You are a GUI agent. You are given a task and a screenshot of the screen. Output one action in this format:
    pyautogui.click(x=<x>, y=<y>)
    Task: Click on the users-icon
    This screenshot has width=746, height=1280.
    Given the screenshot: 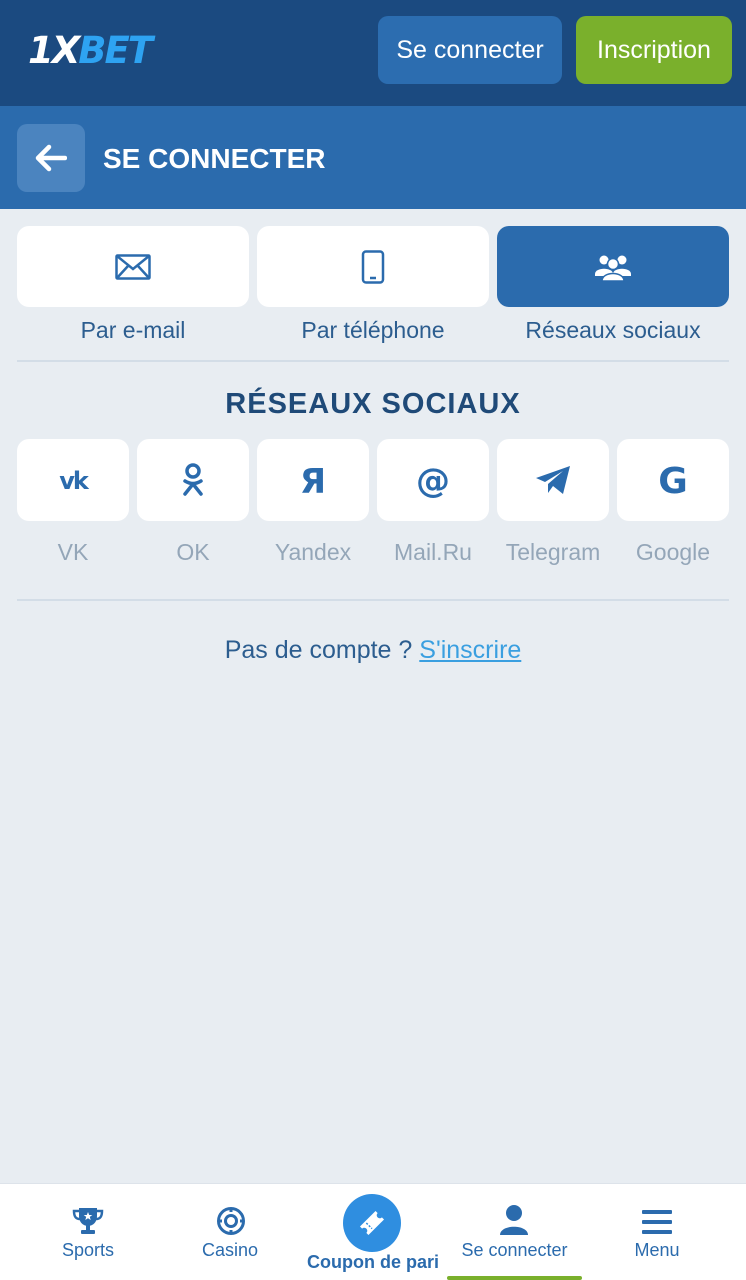 What is the action you would take?
    pyautogui.click(x=613, y=268)
    